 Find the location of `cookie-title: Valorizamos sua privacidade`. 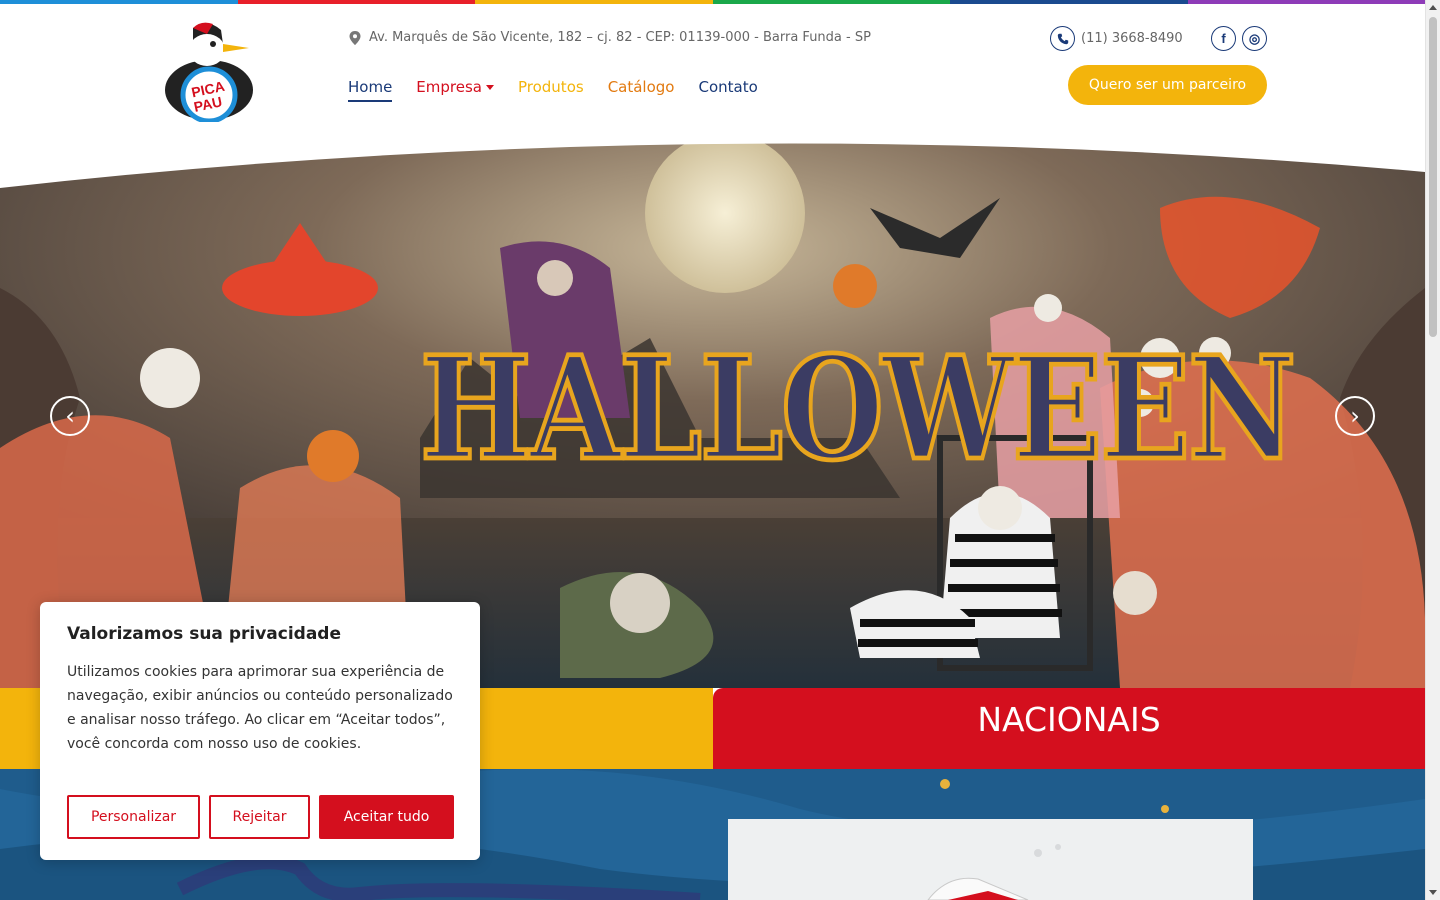

cookie-title: Valorizamos sua privacidade is located at coordinates (204, 634).